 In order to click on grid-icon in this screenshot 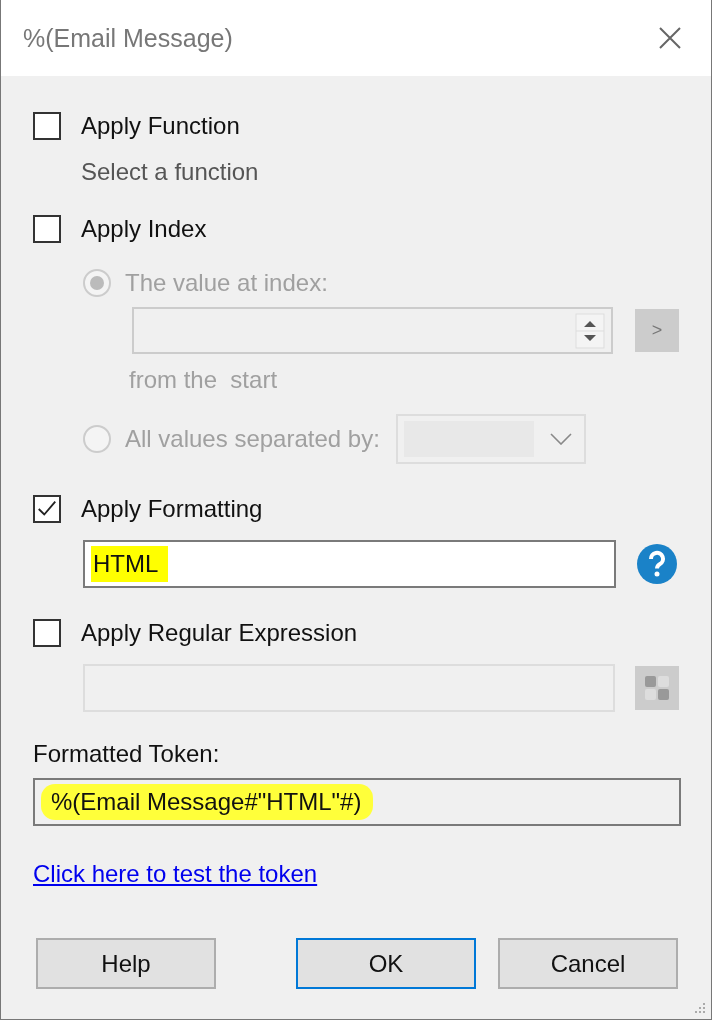, I will do `click(657, 688)`.